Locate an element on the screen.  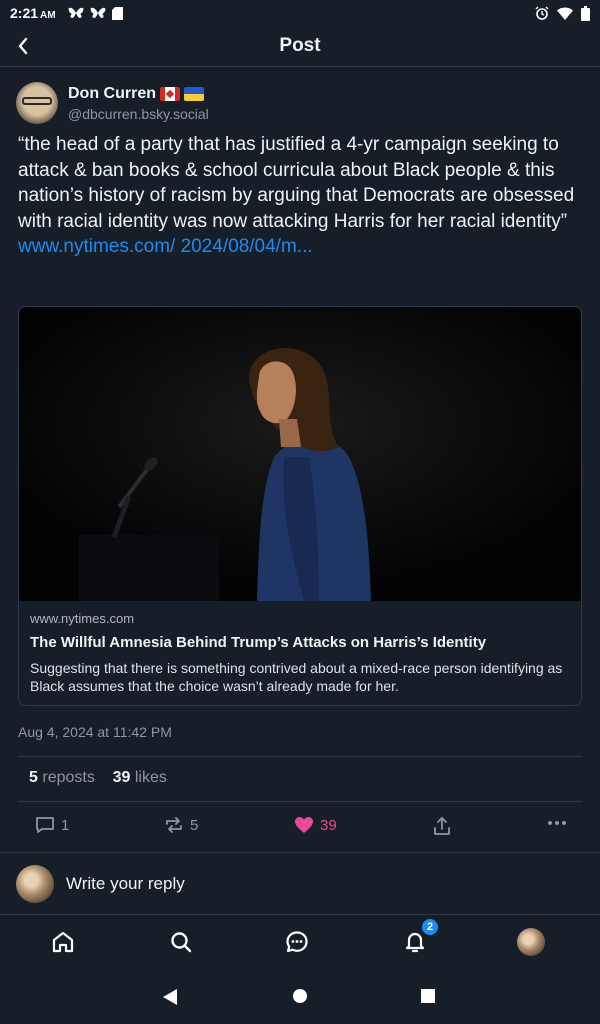
sd-card-icon is located at coordinates (117, 13).